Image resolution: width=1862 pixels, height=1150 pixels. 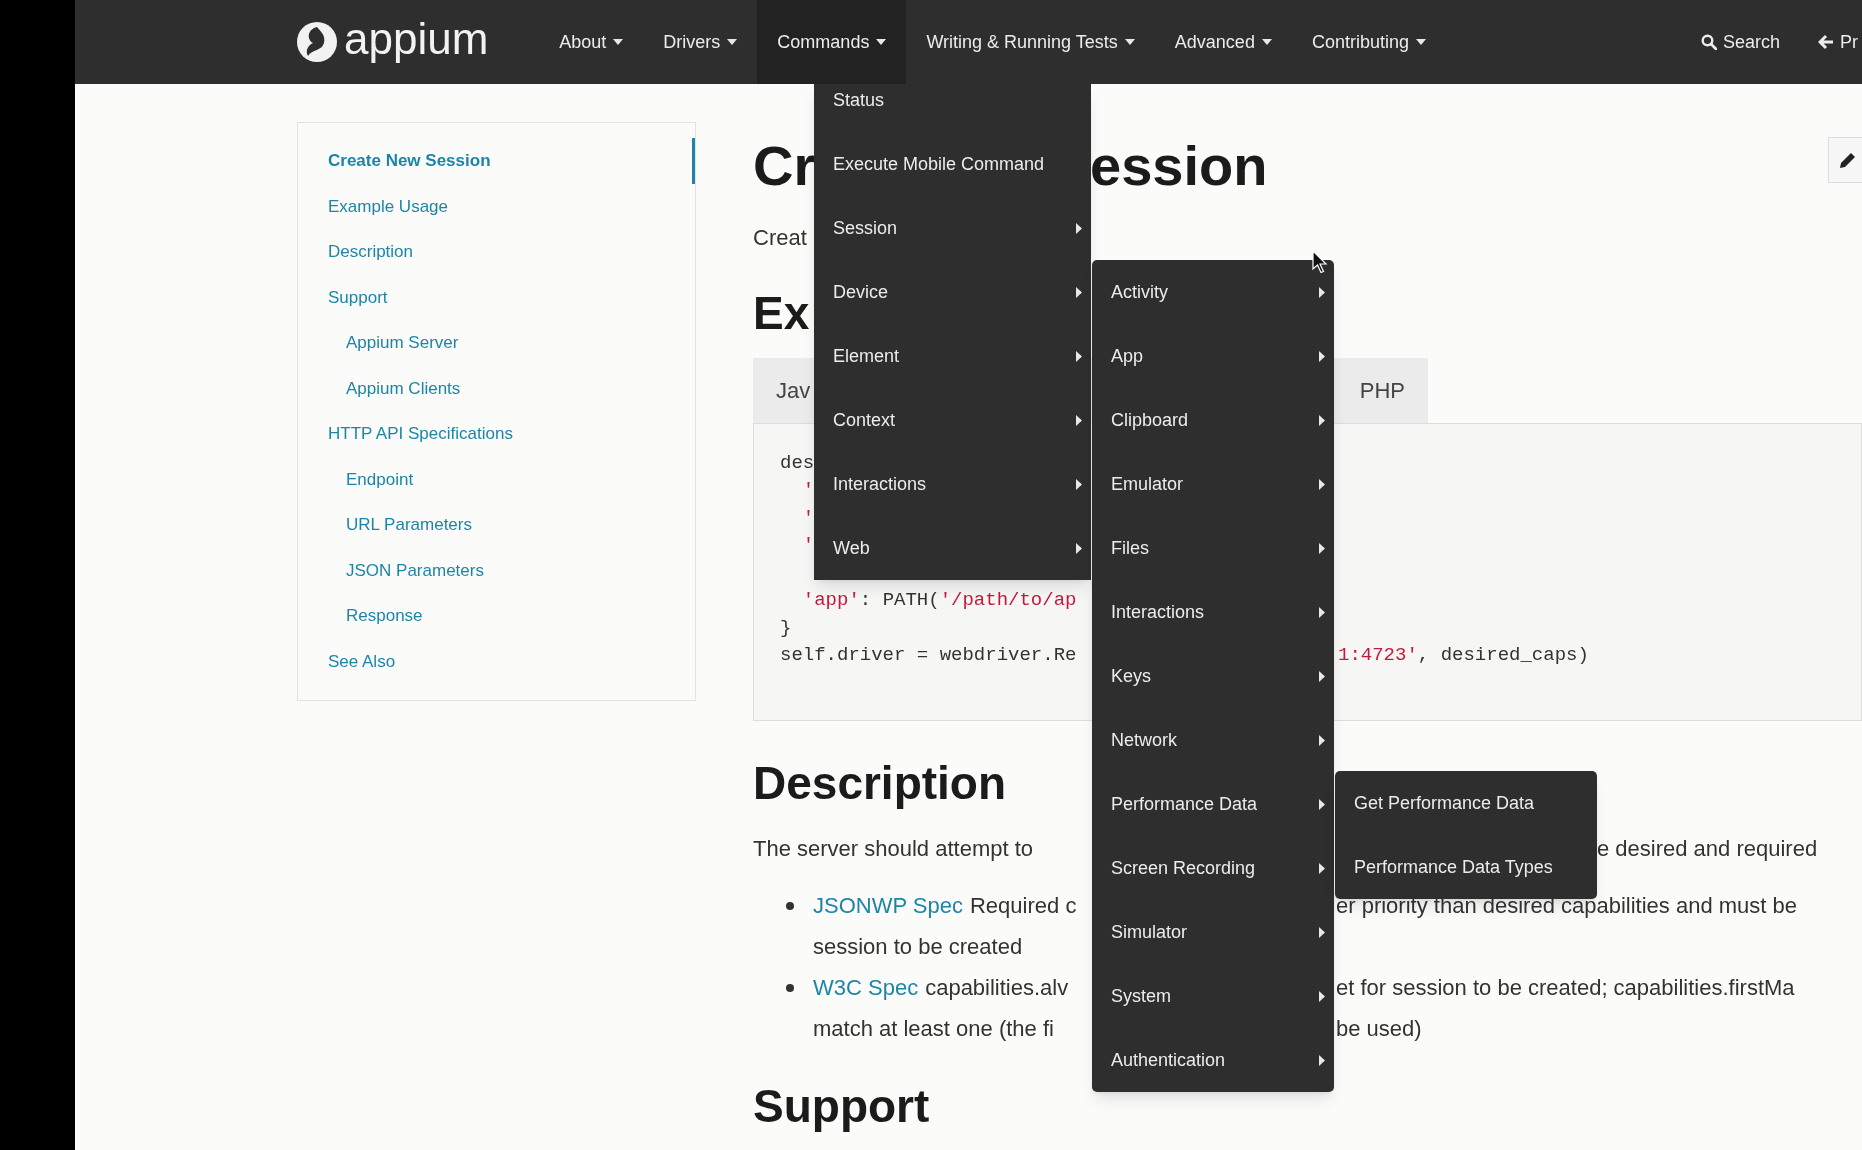 What do you see at coordinates (1826, 42) in the screenshot?
I see `arrow-left-icon` at bounding box center [1826, 42].